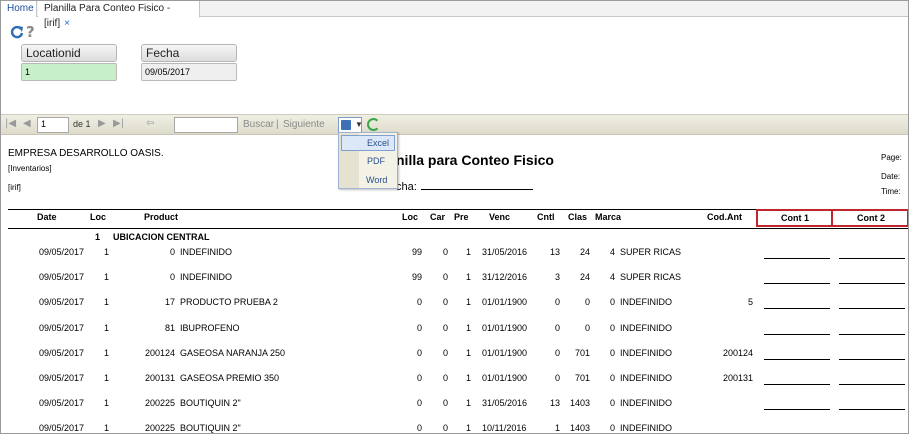 The width and height of the screenshot is (909, 434). Describe the element at coordinates (161, 217) in the screenshot. I see `col-product: Product` at that location.